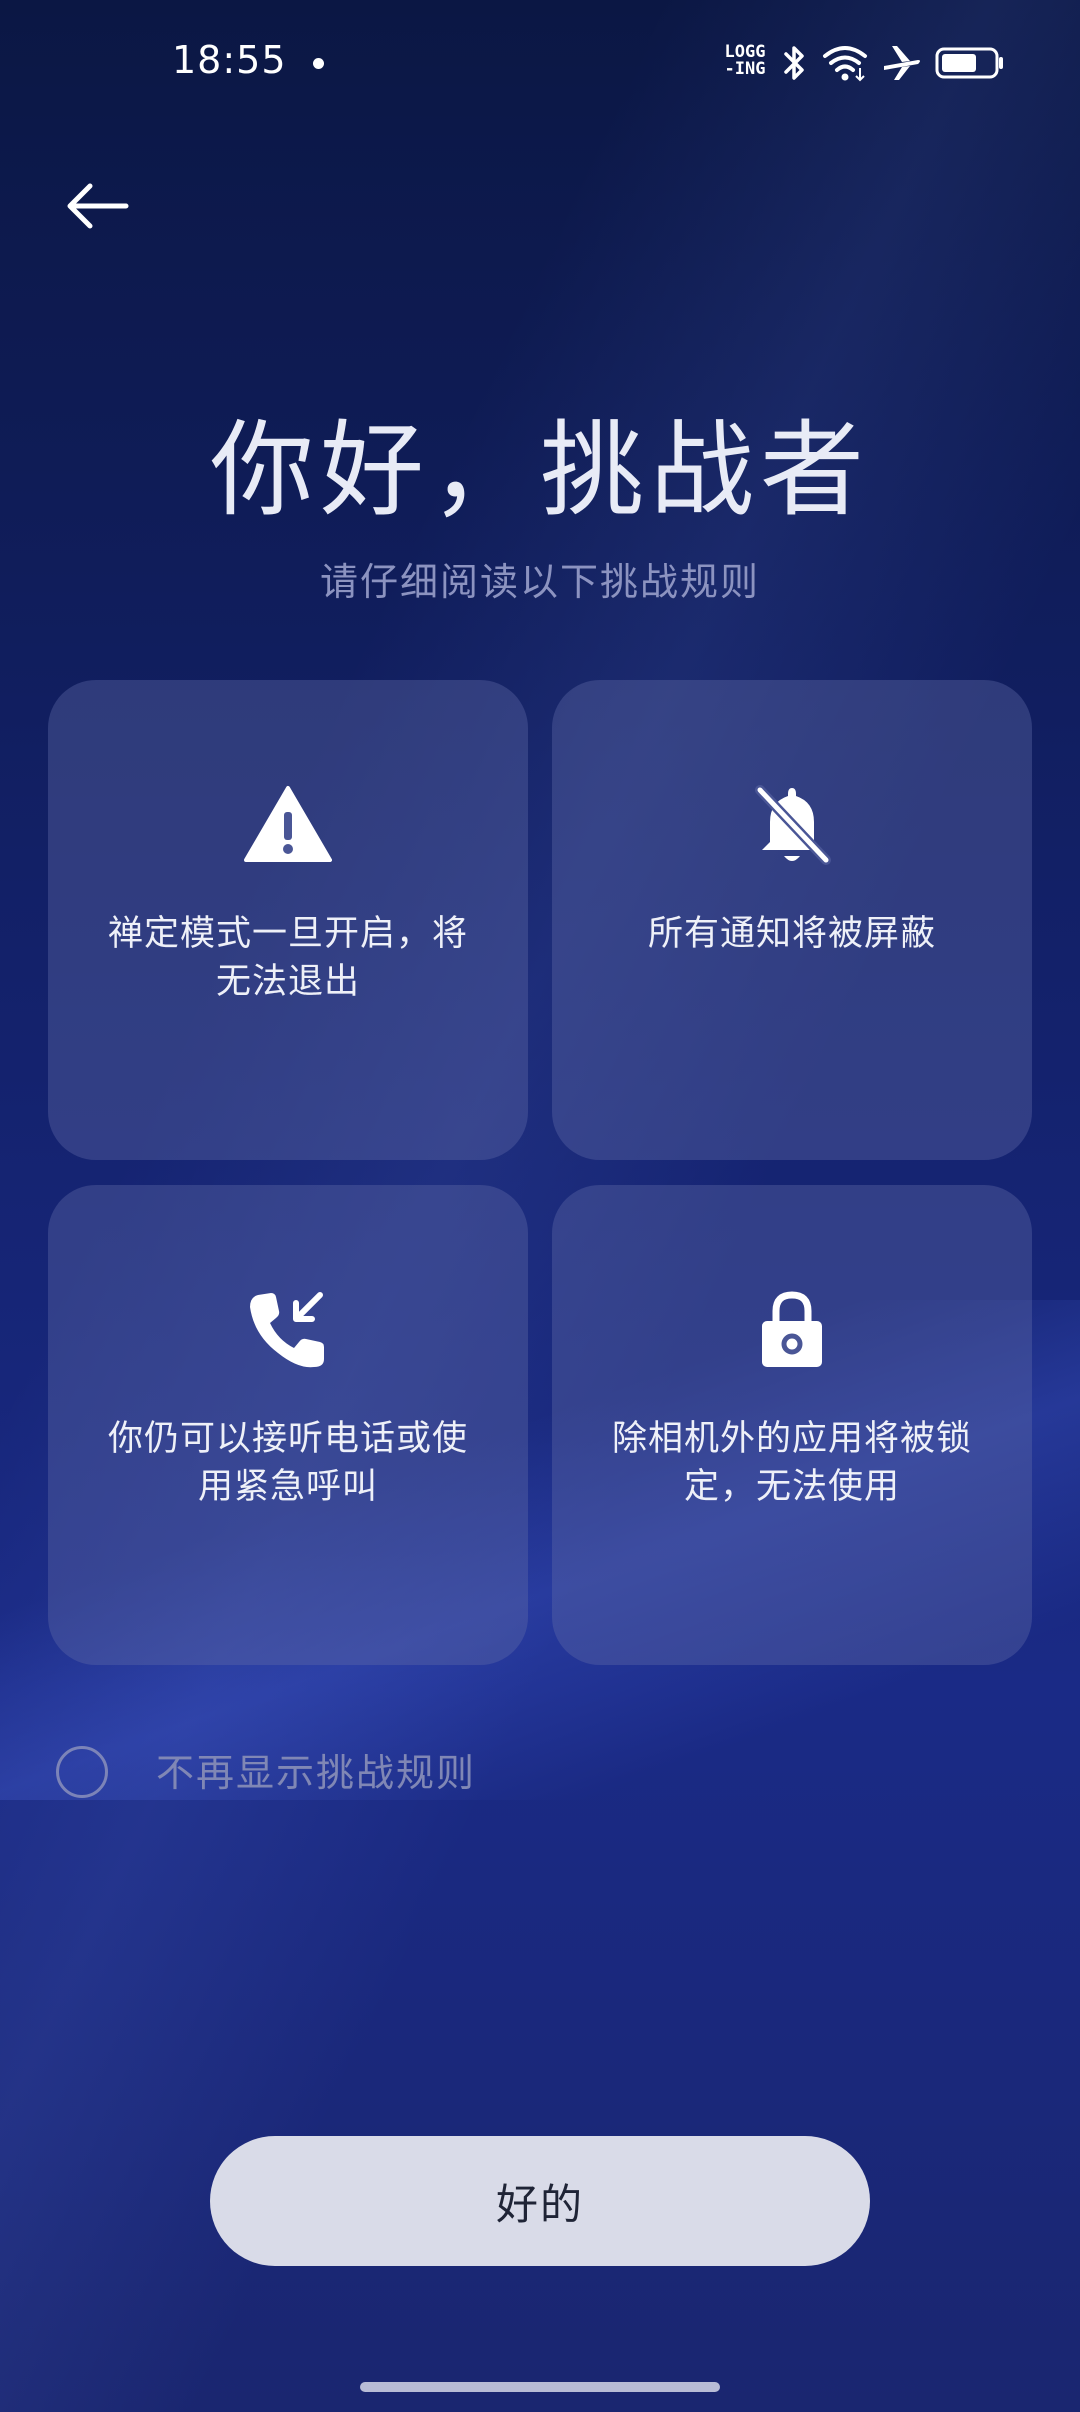 The image size is (1080, 2412). I want to click on rule-card-calls-allowed: 你仍可以接听电话或使 用紧急呼叫, so click(288, 1425).